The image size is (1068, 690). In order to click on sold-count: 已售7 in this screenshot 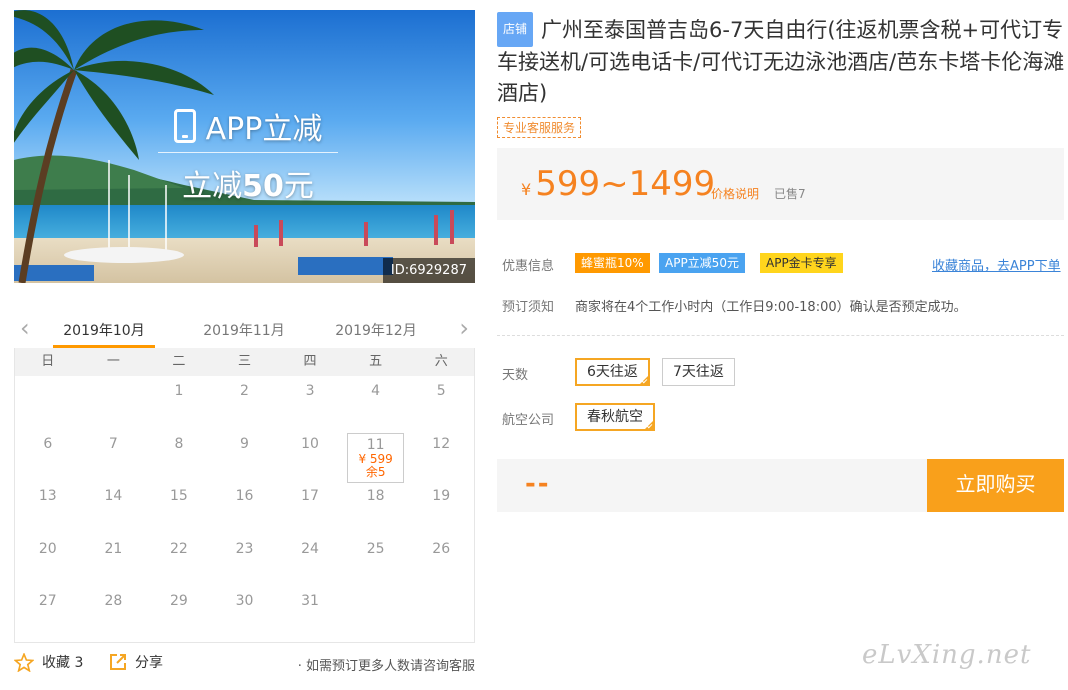, I will do `click(790, 194)`.